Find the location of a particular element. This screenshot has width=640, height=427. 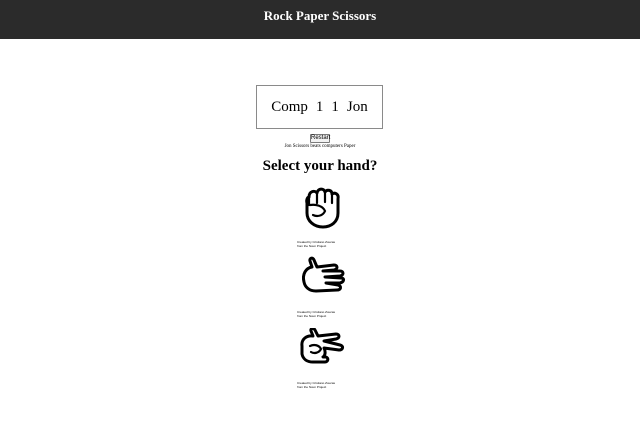

scoreboard: Comp 1 1 Jon is located at coordinates (319, 107).